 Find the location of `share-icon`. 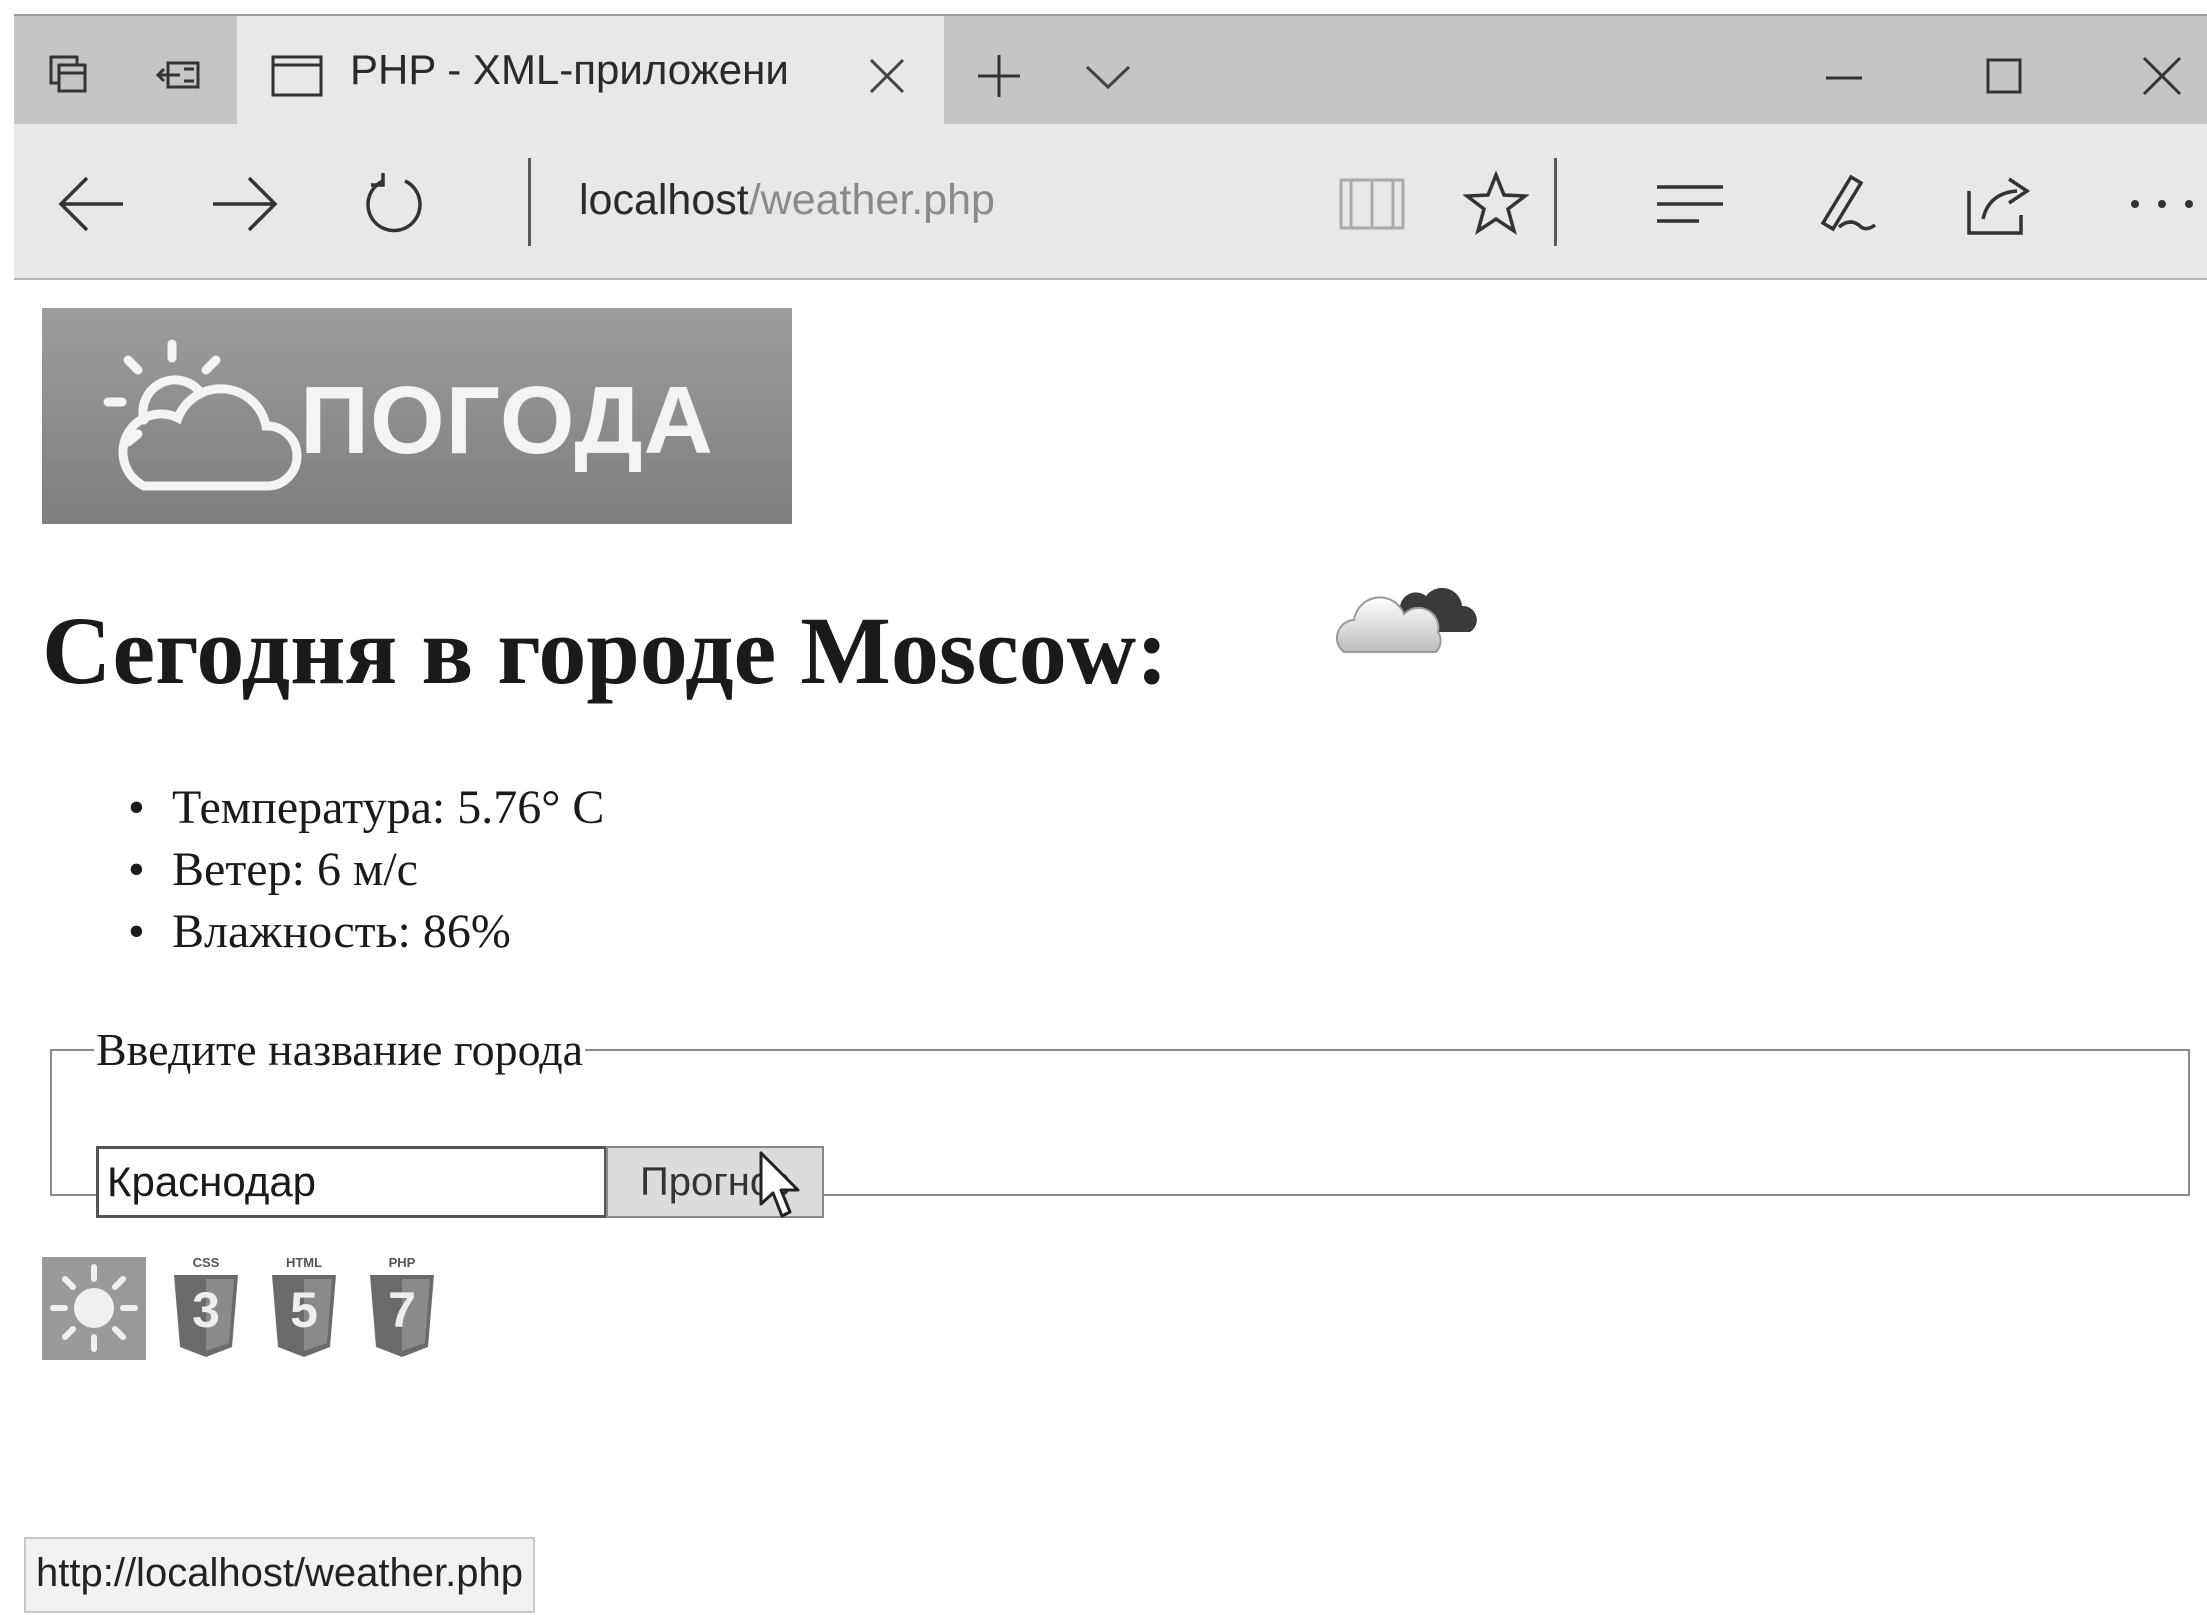

share-icon is located at coordinates (2000, 204).